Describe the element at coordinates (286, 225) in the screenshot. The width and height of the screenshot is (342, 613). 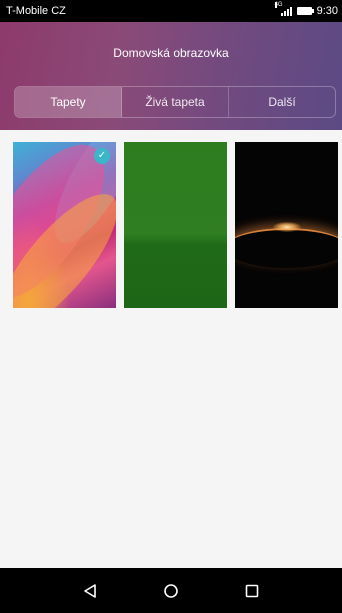
I see `wallpaper-thumbnail-planet` at that location.